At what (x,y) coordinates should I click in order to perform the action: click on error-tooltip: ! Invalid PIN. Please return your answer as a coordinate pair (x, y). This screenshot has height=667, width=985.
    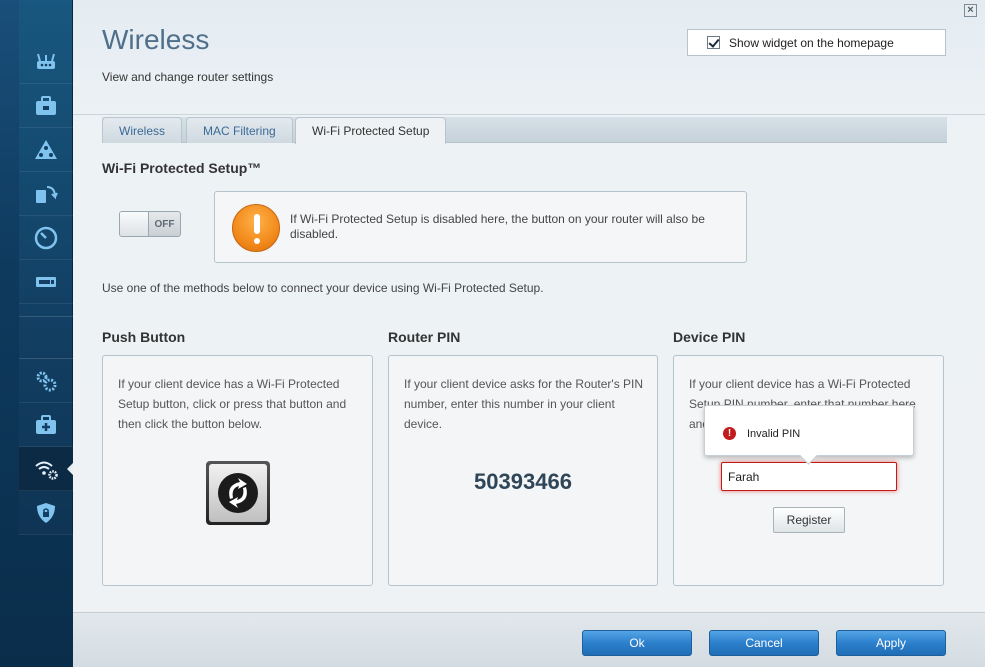
    Looking at the image, I should click on (809, 430).